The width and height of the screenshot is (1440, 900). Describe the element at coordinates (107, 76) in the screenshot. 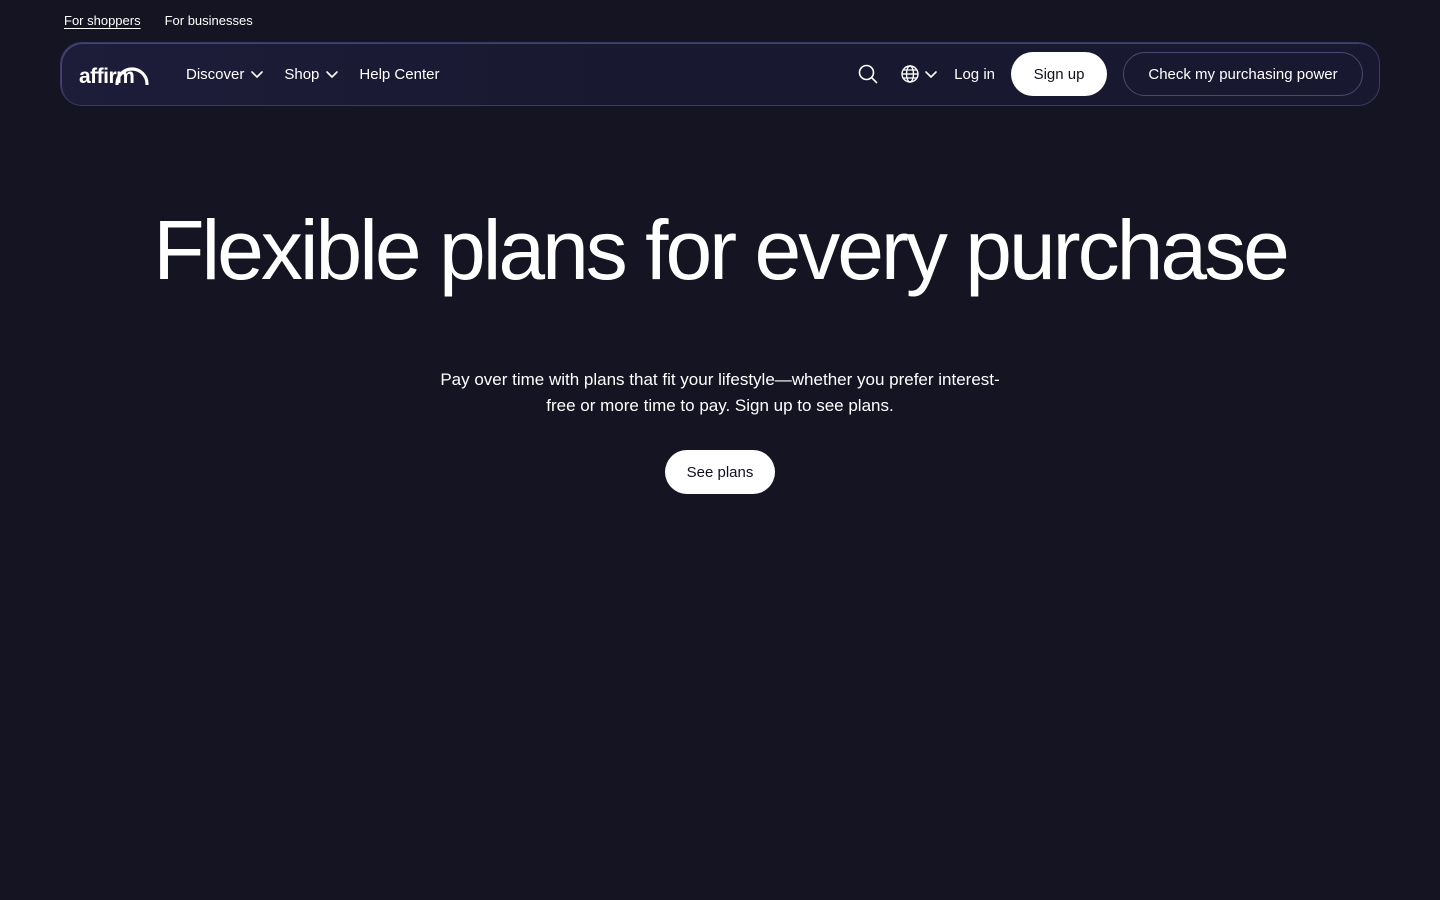

I see `logo-text: affirm` at that location.